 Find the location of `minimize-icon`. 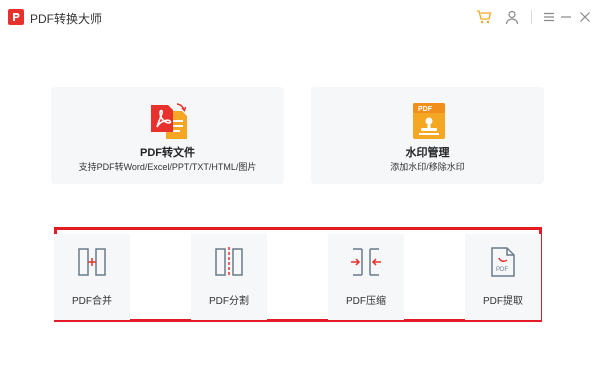

minimize-icon is located at coordinates (566, 17).